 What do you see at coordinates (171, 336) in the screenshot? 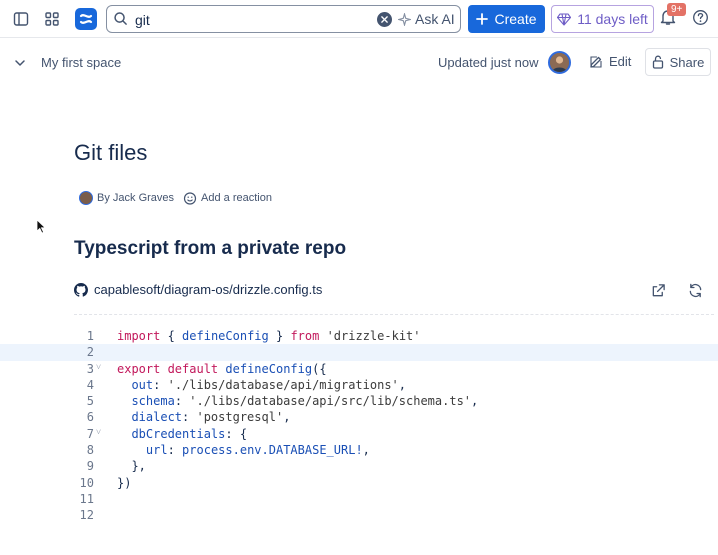
I see `code-token: {` at bounding box center [171, 336].